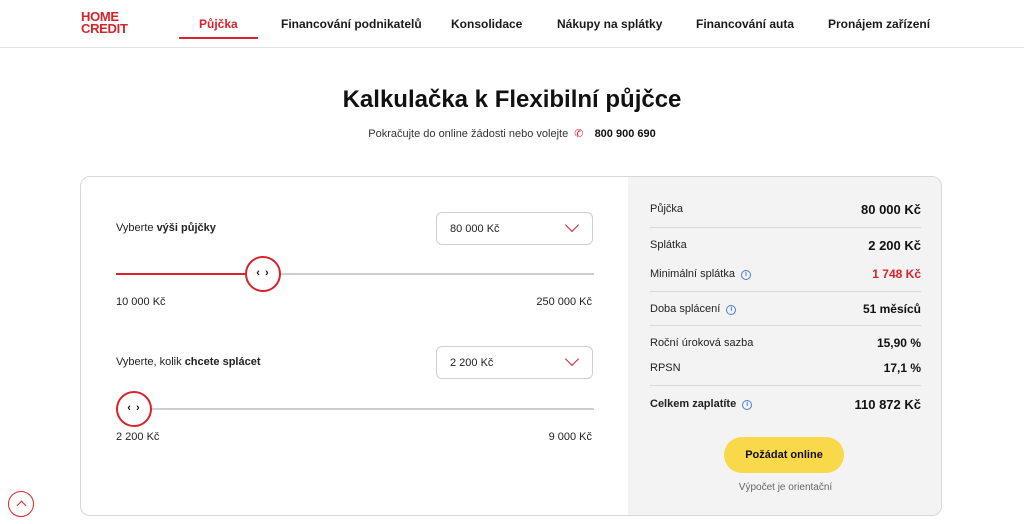  What do you see at coordinates (902, 368) in the screenshot?
I see `rpsn-value: 17,1 %` at bounding box center [902, 368].